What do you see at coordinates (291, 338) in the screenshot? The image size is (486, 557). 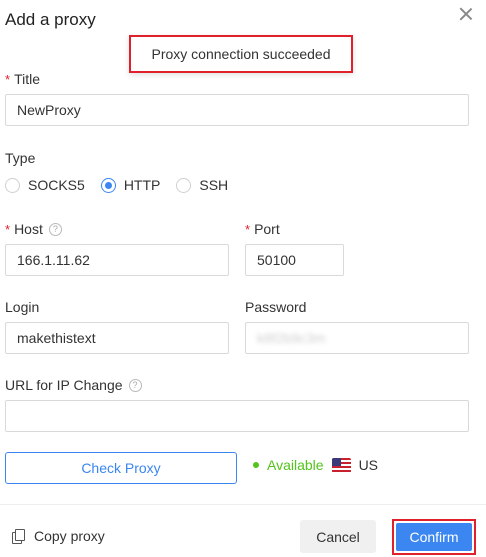 I see `password-input-value: k8f2b9c3m` at bounding box center [291, 338].